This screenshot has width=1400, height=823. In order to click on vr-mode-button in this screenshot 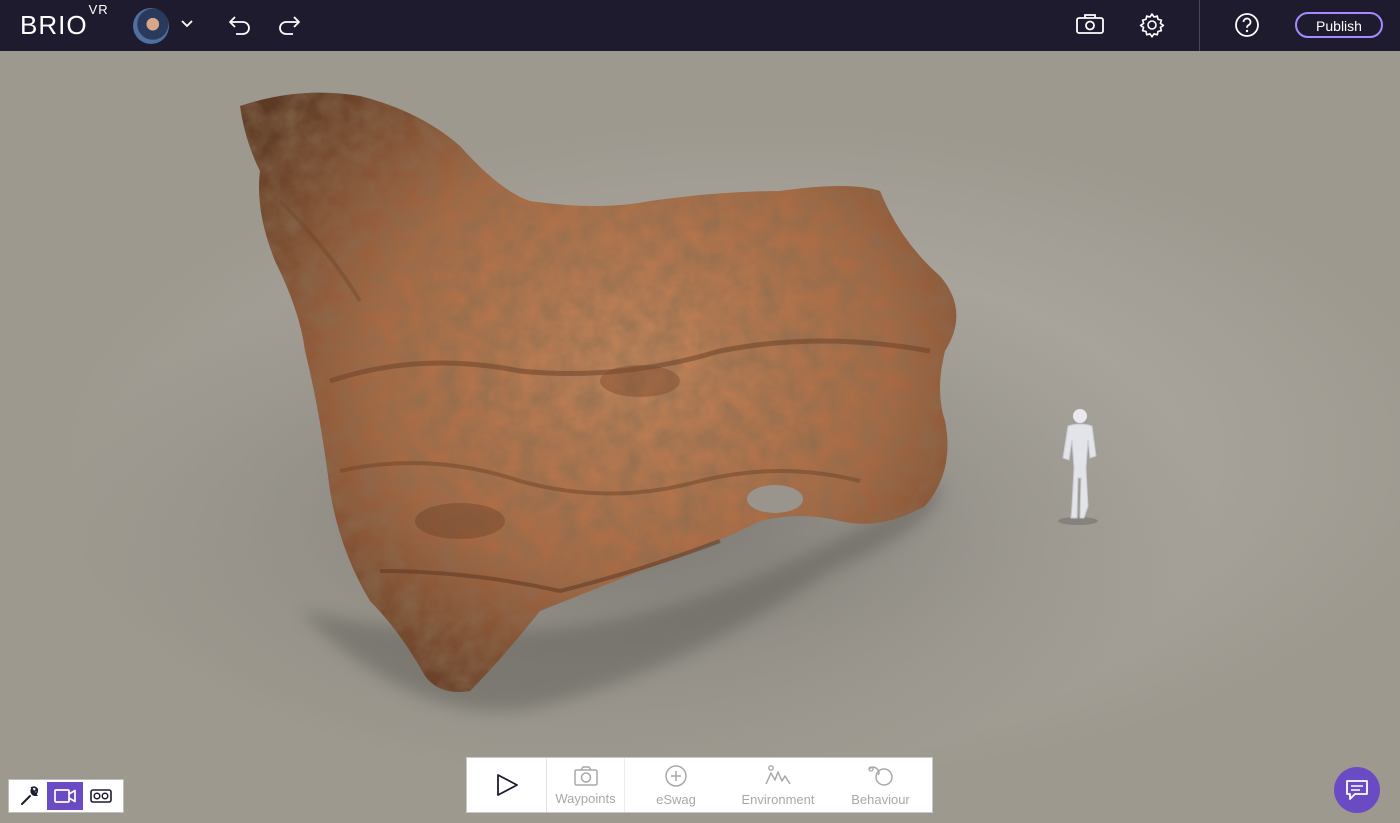, I will do `click(101, 796)`.